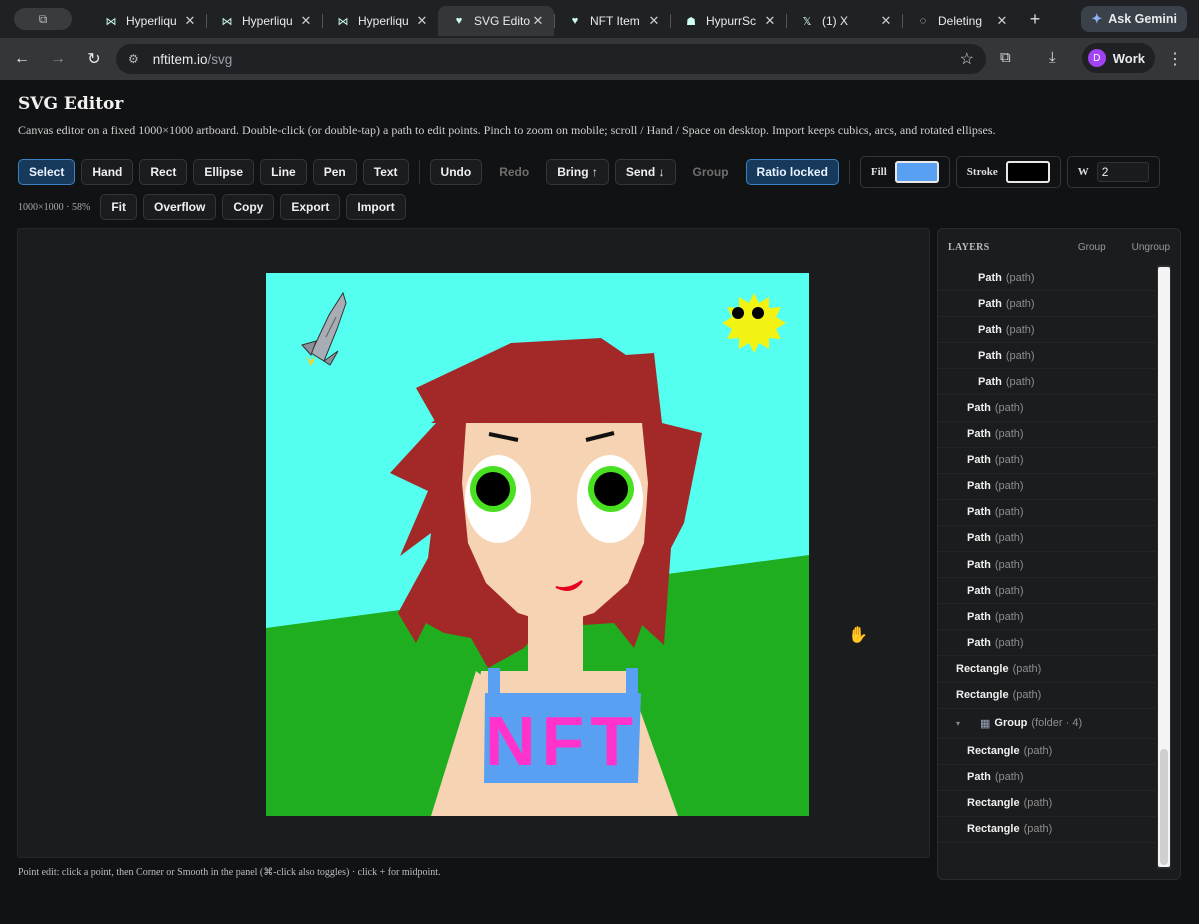 Image resolution: width=1199 pixels, height=924 pixels. What do you see at coordinates (645, 172) in the screenshot?
I see `send-backward-button: Send ↓` at bounding box center [645, 172].